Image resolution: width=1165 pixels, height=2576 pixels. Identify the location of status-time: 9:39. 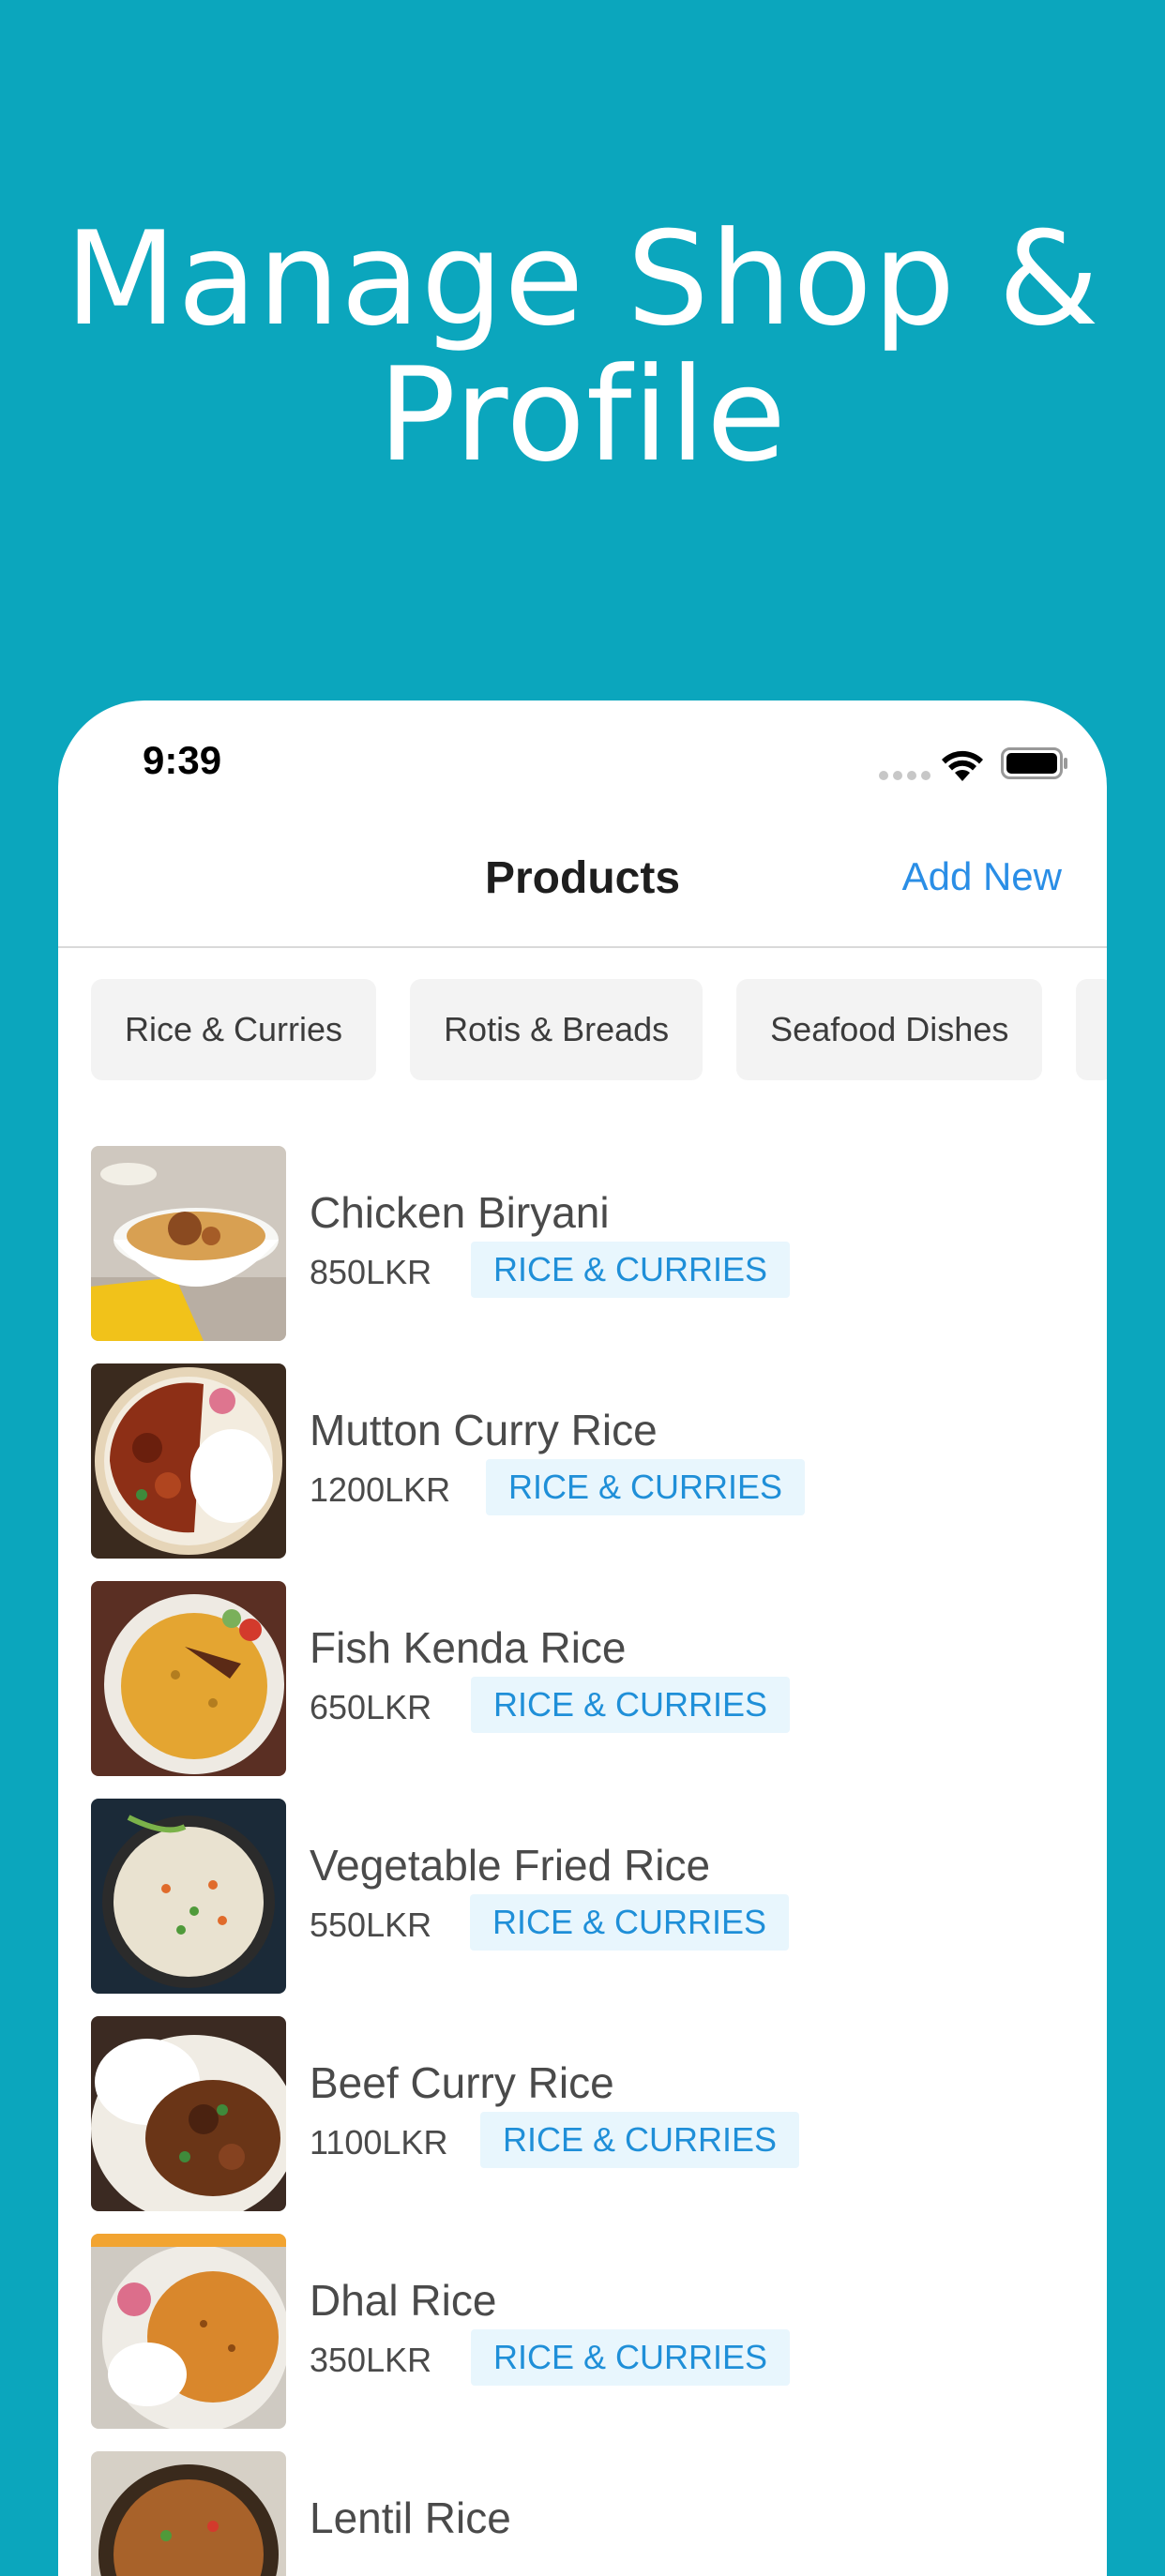
(182, 760).